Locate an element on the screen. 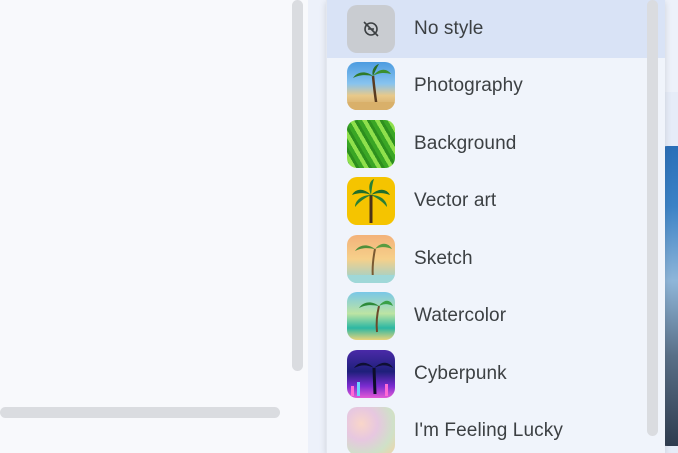  cyberpunk-thumbnail is located at coordinates (371, 373).